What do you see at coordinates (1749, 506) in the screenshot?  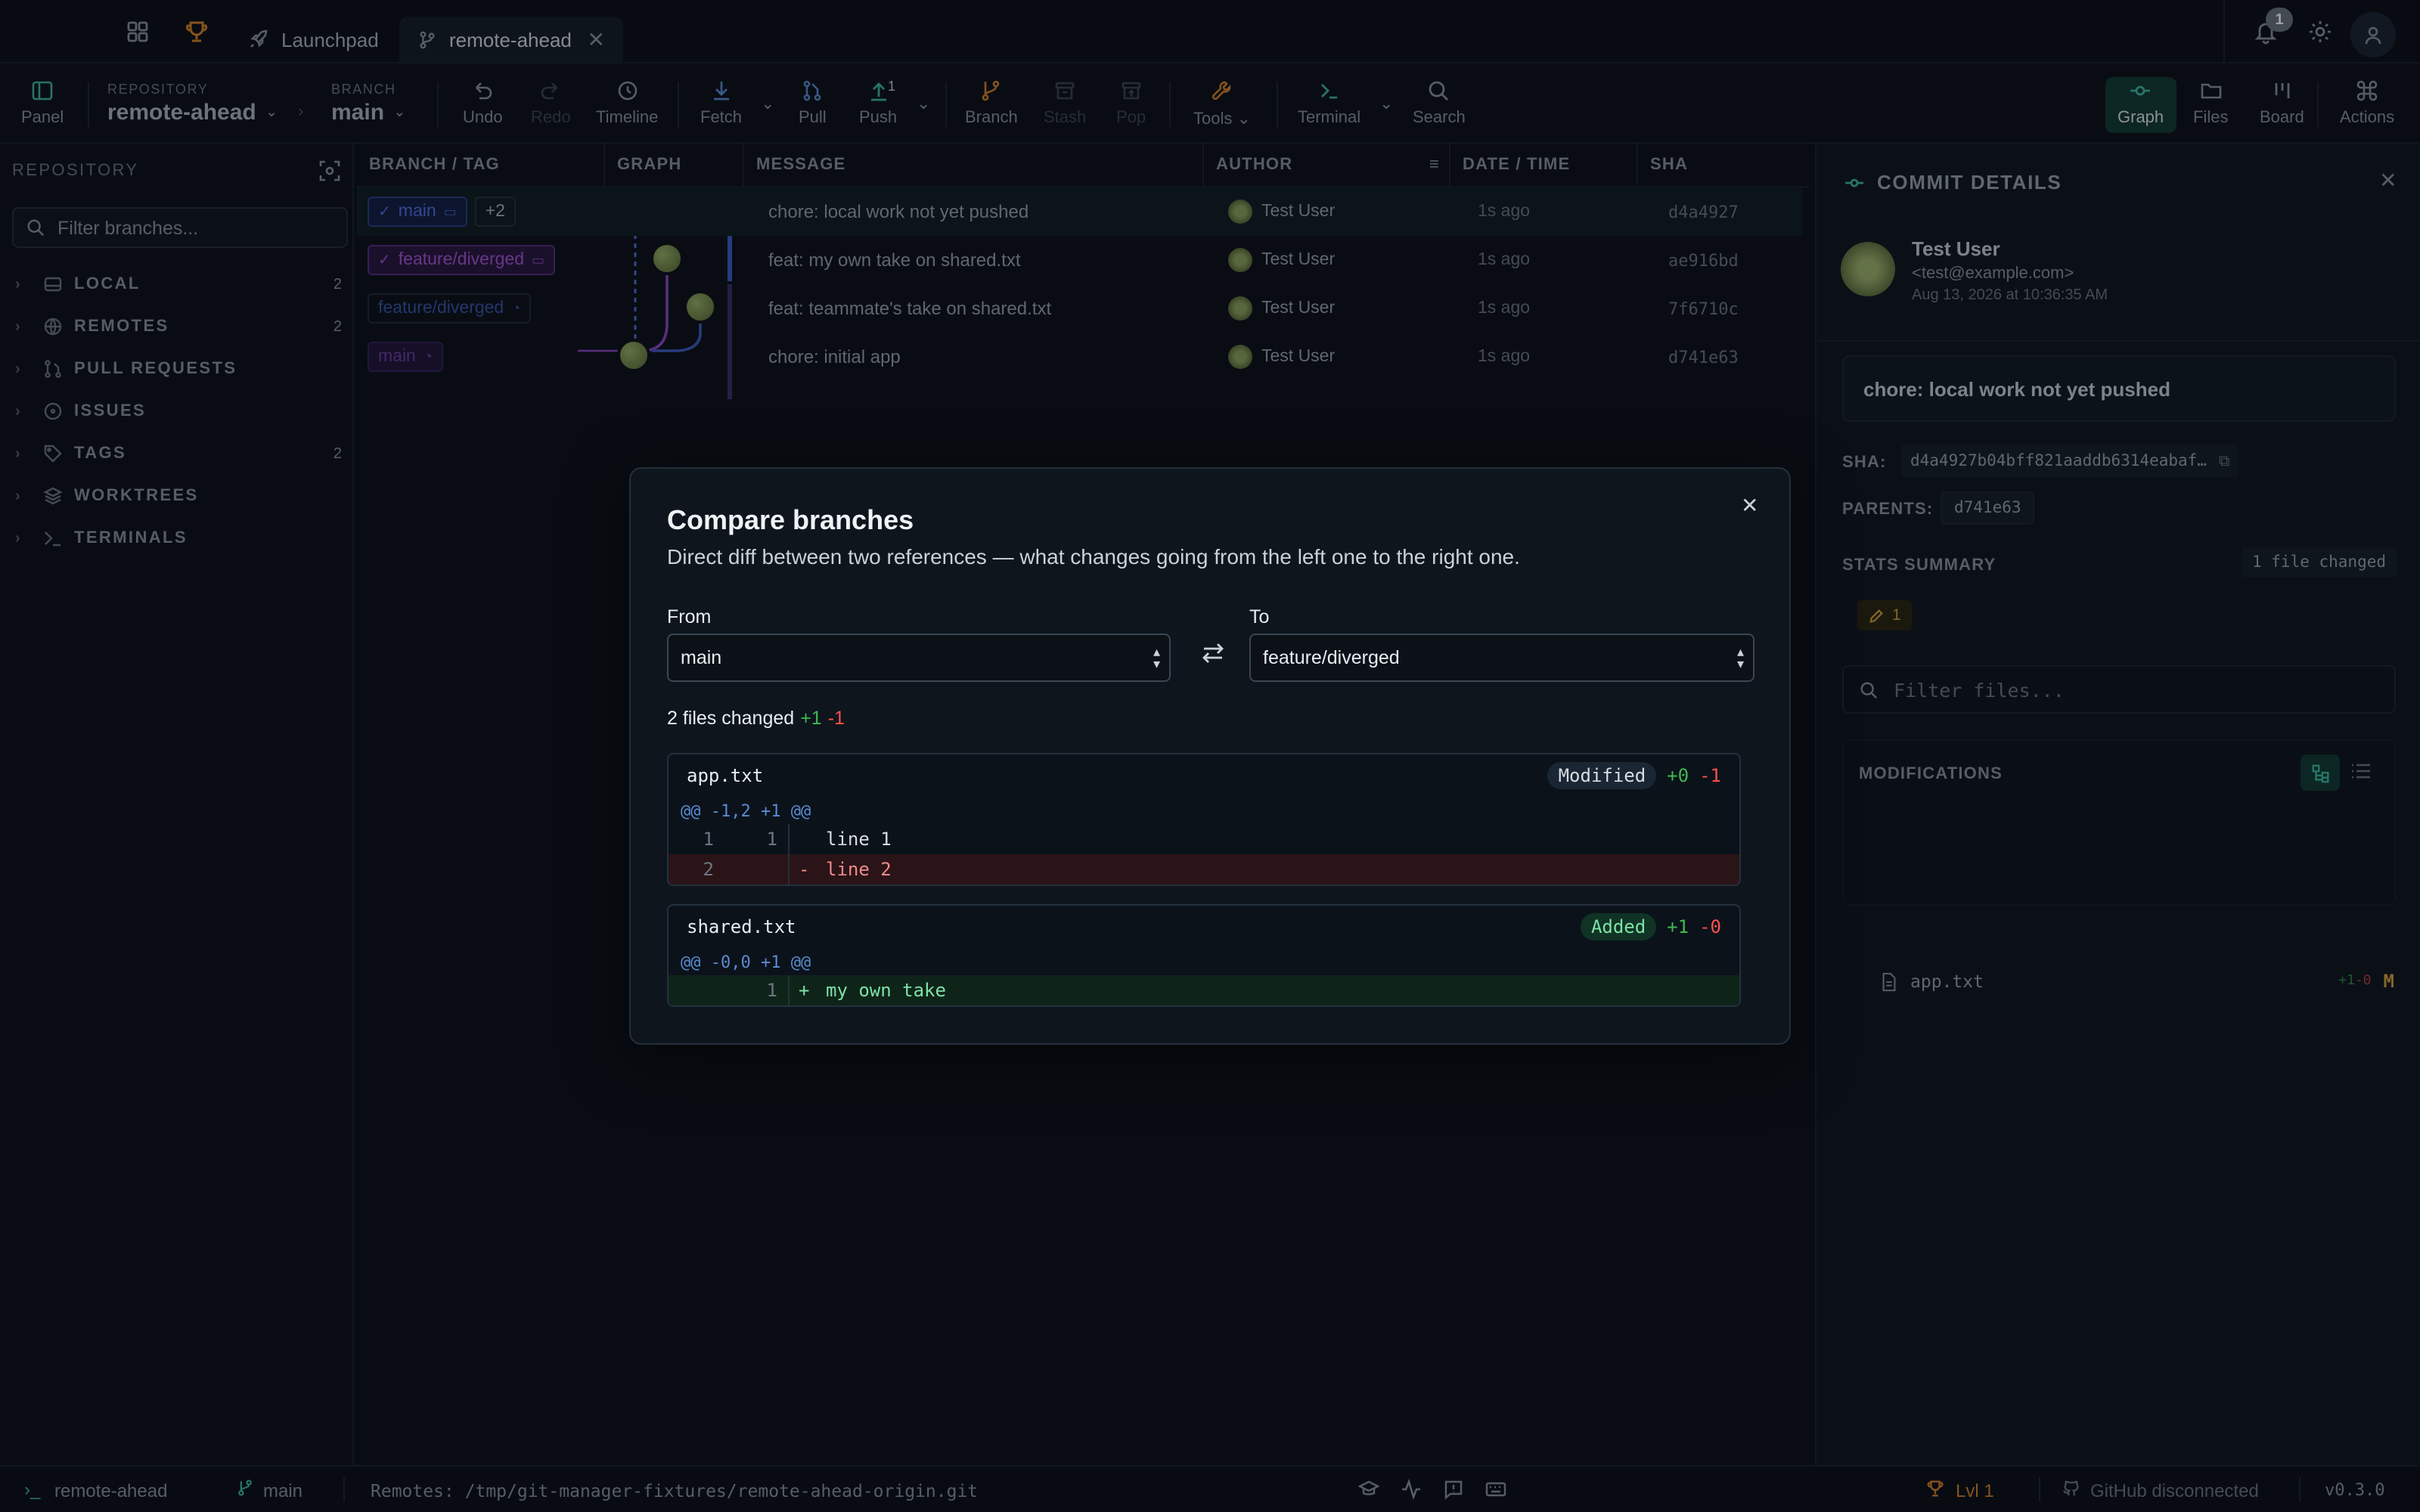 I see `close-icon: ✕` at bounding box center [1749, 506].